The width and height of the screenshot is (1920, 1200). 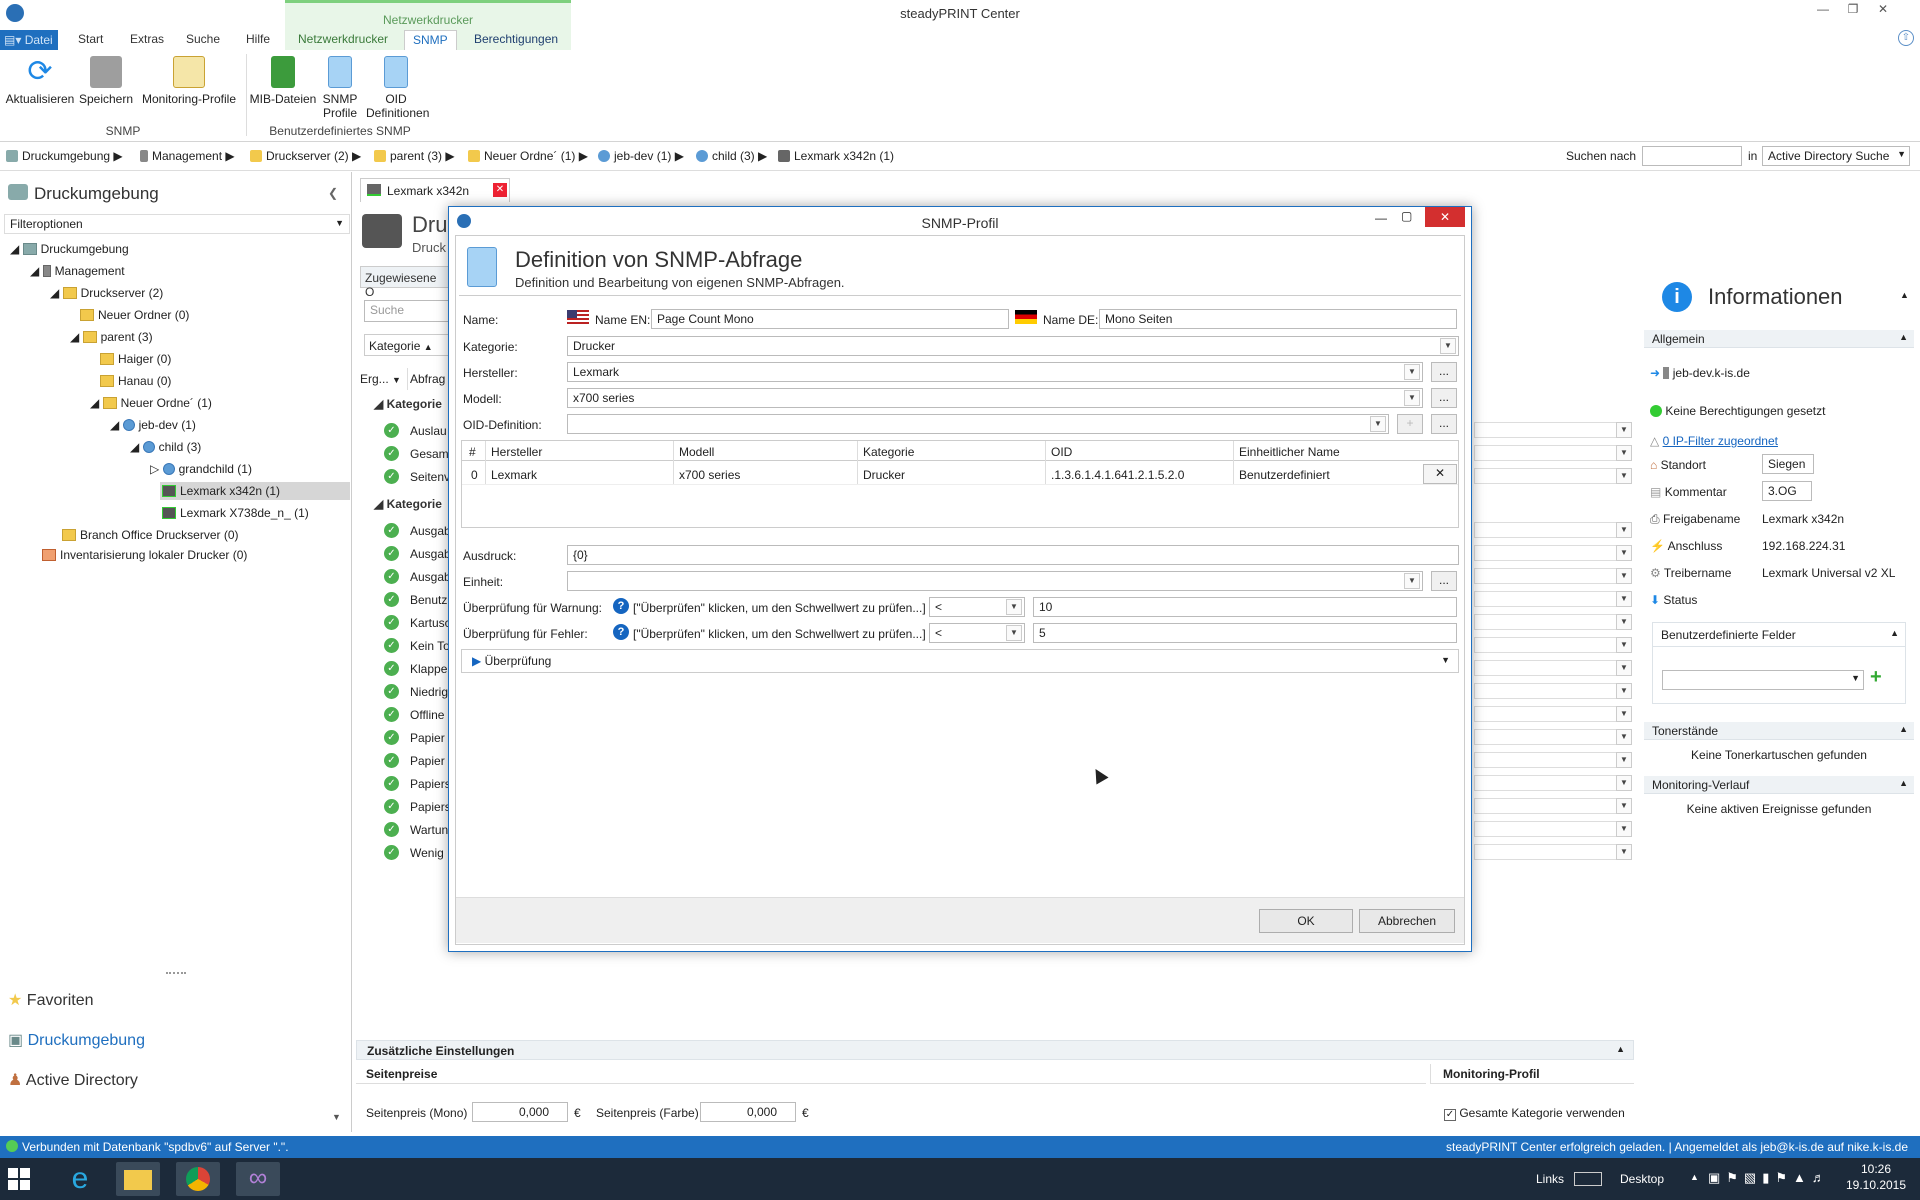 What do you see at coordinates (429, 477) in the screenshot?
I see `list-item: Seitenv` at bounding box center [429, 477].